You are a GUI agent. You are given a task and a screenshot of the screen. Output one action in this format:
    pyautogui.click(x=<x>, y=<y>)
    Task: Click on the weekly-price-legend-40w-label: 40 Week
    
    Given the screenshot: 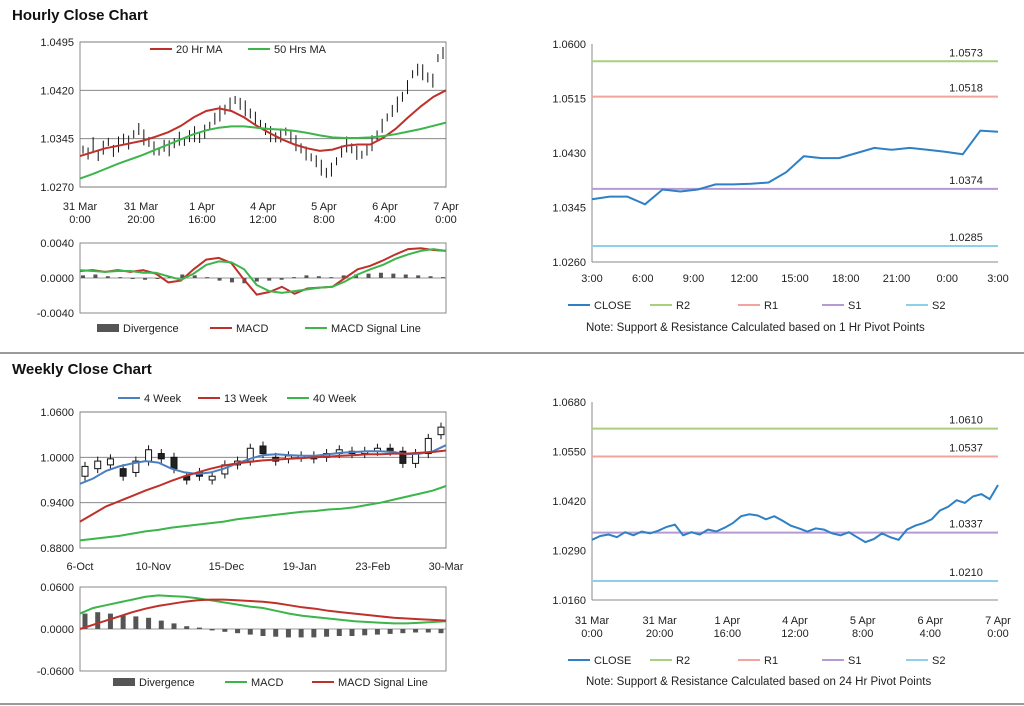 What is the action you would take?
    pyautogui.click(x=335, y=399)
    